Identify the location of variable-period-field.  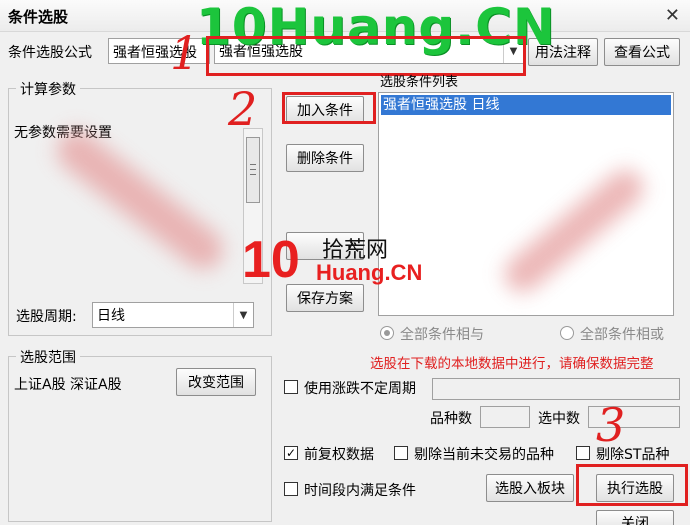
(556, 389).